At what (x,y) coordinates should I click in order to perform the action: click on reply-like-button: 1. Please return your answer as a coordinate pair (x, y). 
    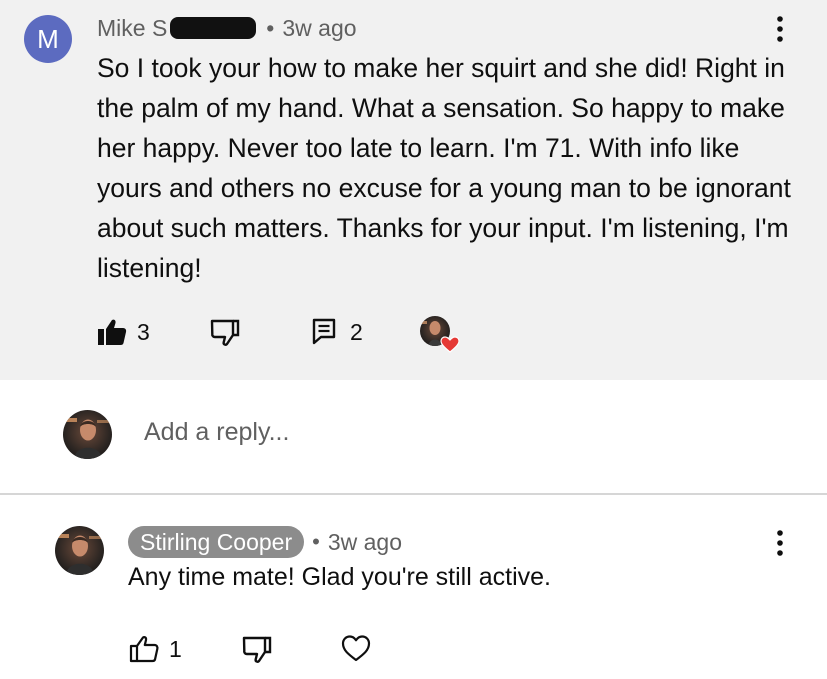
    Looking at the image, I should click on (155, 649).